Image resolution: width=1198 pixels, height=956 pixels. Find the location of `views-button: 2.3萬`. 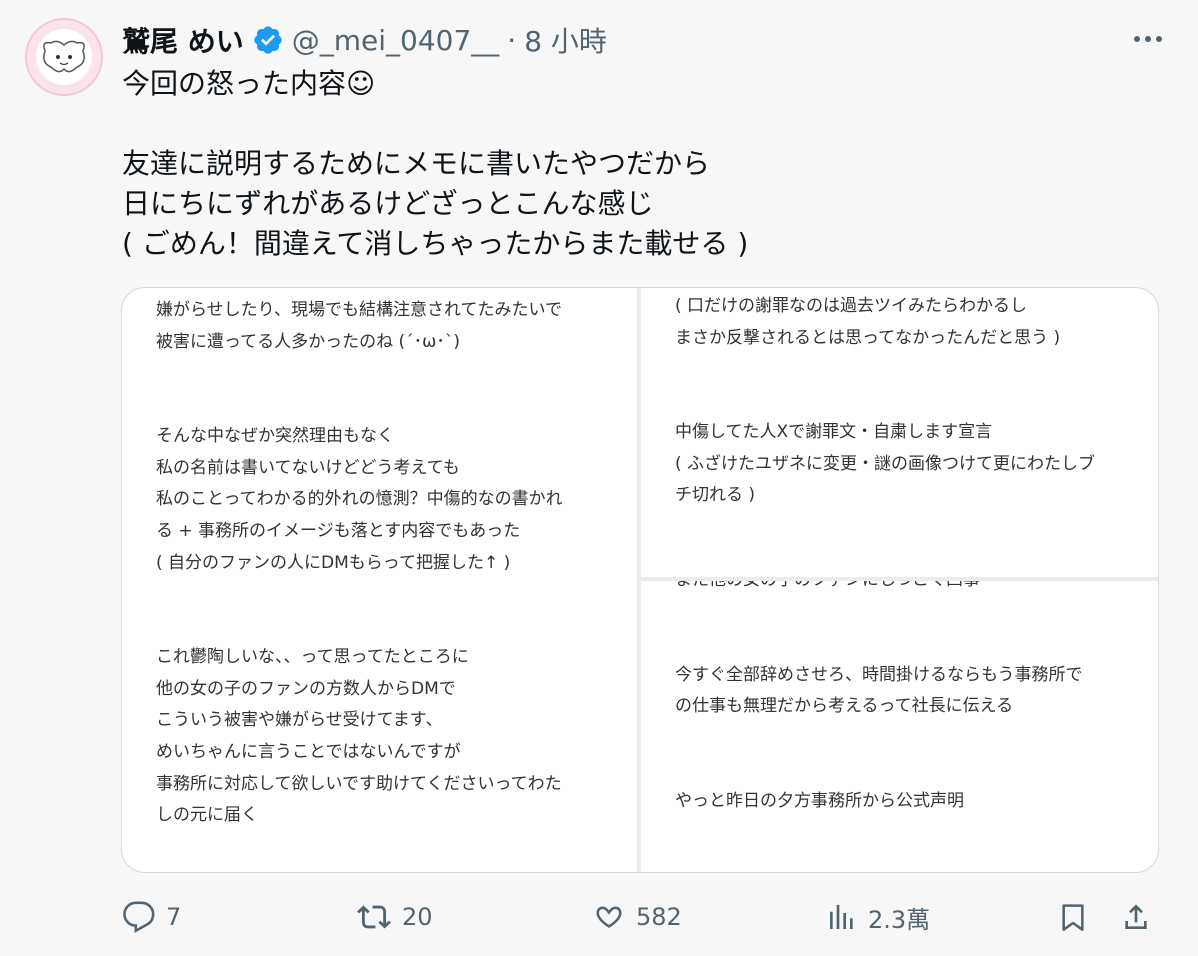

views-button: 2.3萬 is located at coordinates (878, 917).